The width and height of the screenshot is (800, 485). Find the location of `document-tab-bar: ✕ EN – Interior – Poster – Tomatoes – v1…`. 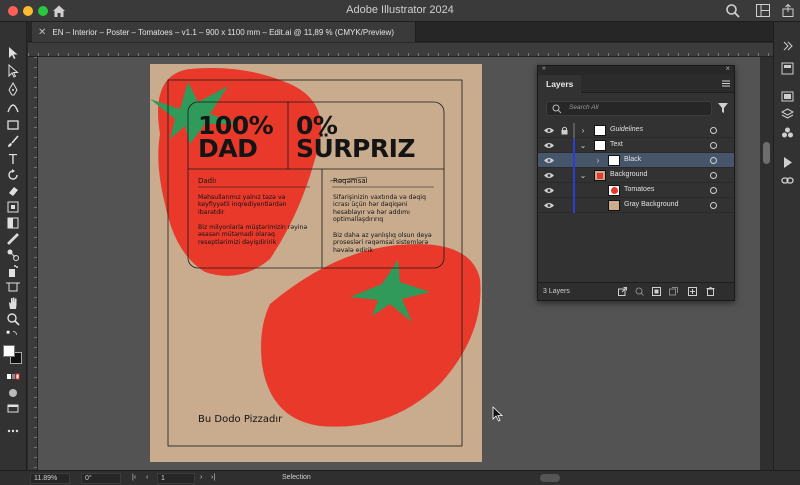

document-tab-bar: ✕ EN – Interior – Poster – Tomatoes – v1… is located at coordinates (400, 32).